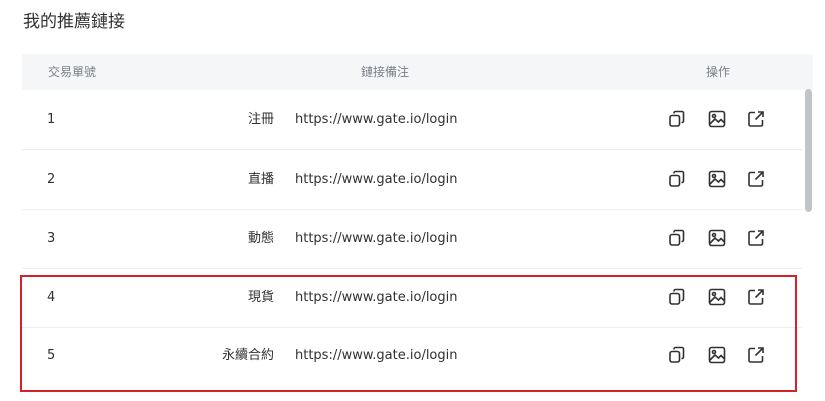 Image resolution: width=825 pixels, height=401 pixels. I want to click on page-title: 我的推薦鏈接, so click(74, 22).